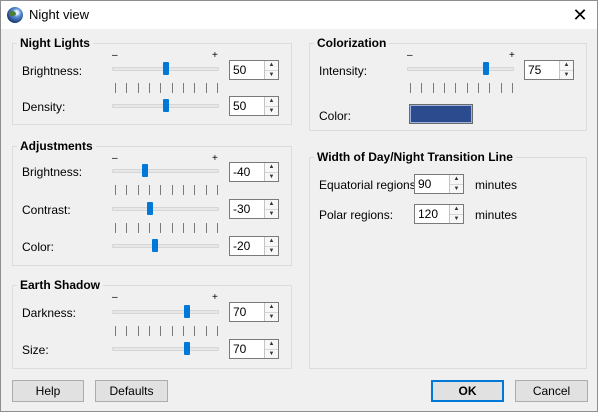  I want to click on adj-color-slider-thumb, so click(155, 245).